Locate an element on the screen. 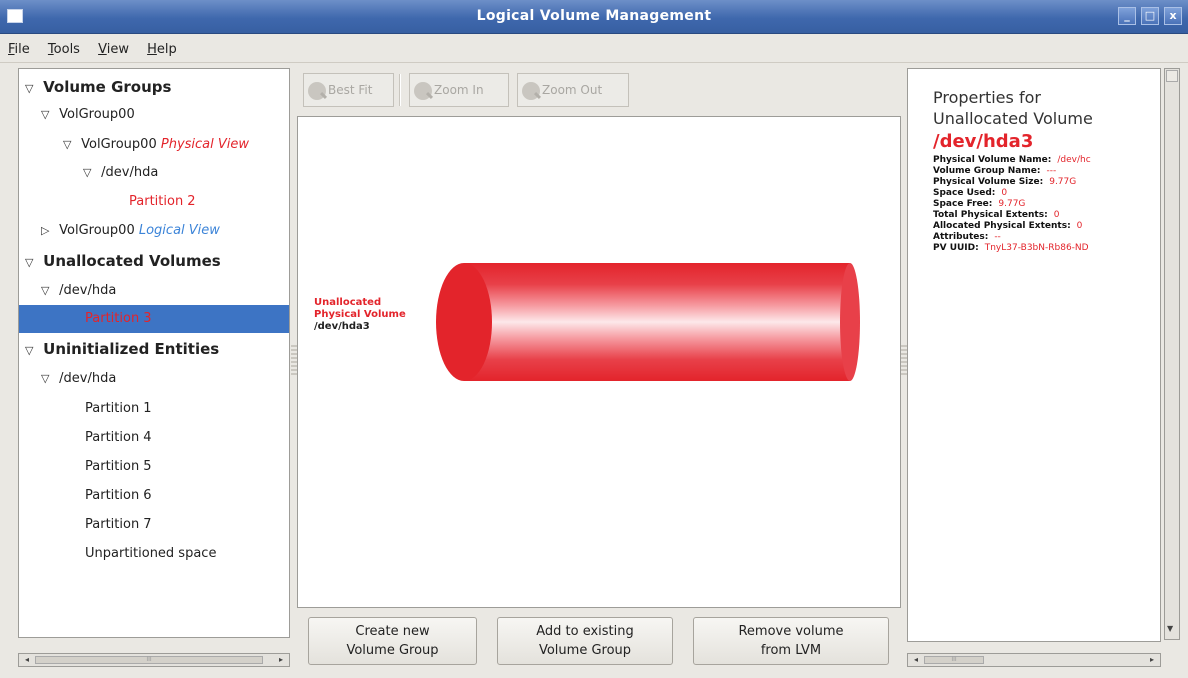 Image resolution: width=1188 pixels, height=678 pixels. title-bar: Logical Volume Management _ □ x is located at coordinates (594, 17).